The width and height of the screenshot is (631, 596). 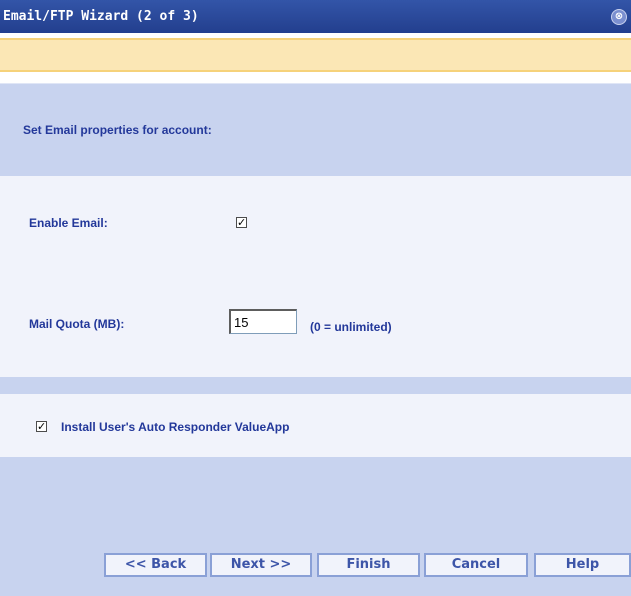 I want to click on back-button: << Back, so click(x=155, y=565).